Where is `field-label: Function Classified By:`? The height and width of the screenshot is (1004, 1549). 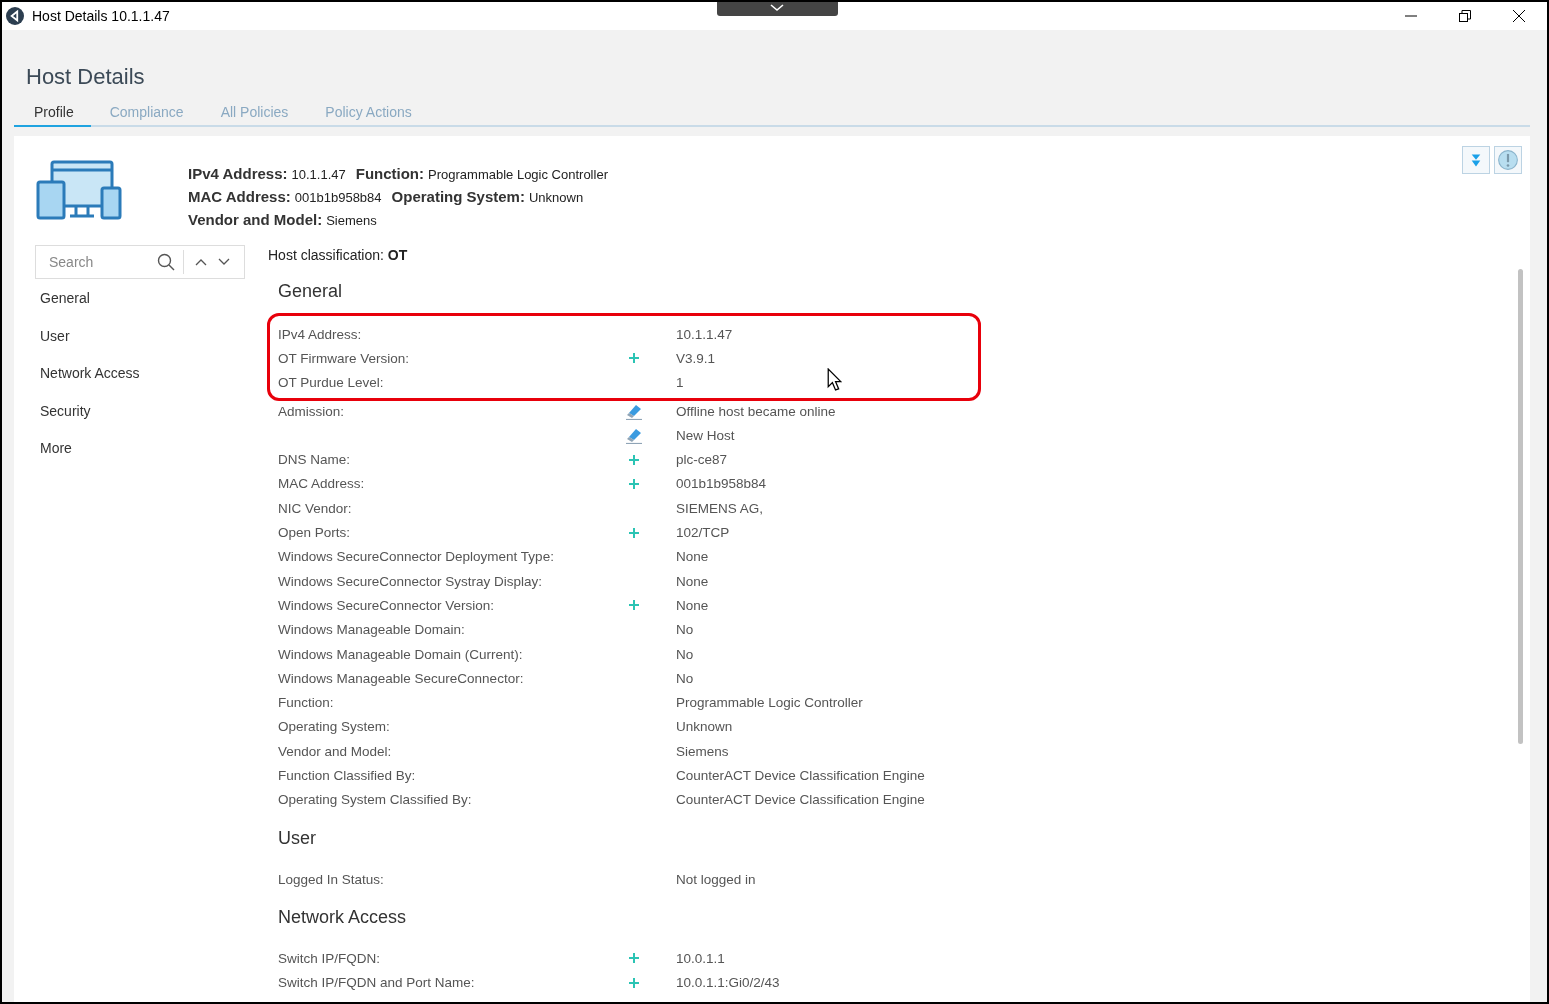 field-label: Function Classified By: is located at coordinates (347, 775).